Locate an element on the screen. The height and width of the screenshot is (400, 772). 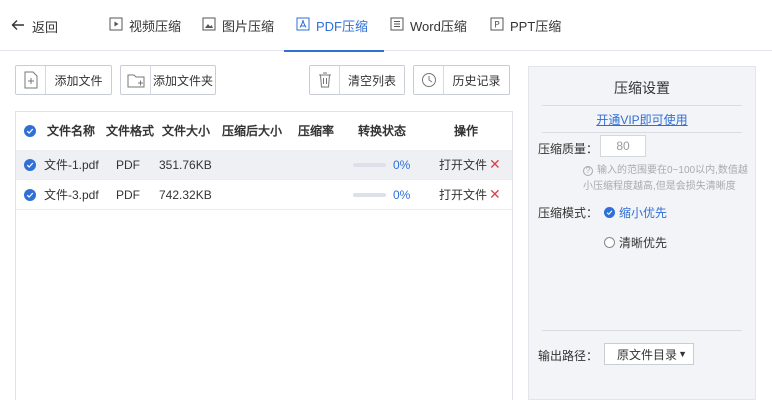
tab-ppt: P PPT压缩 is located at coordinates (525, 25).